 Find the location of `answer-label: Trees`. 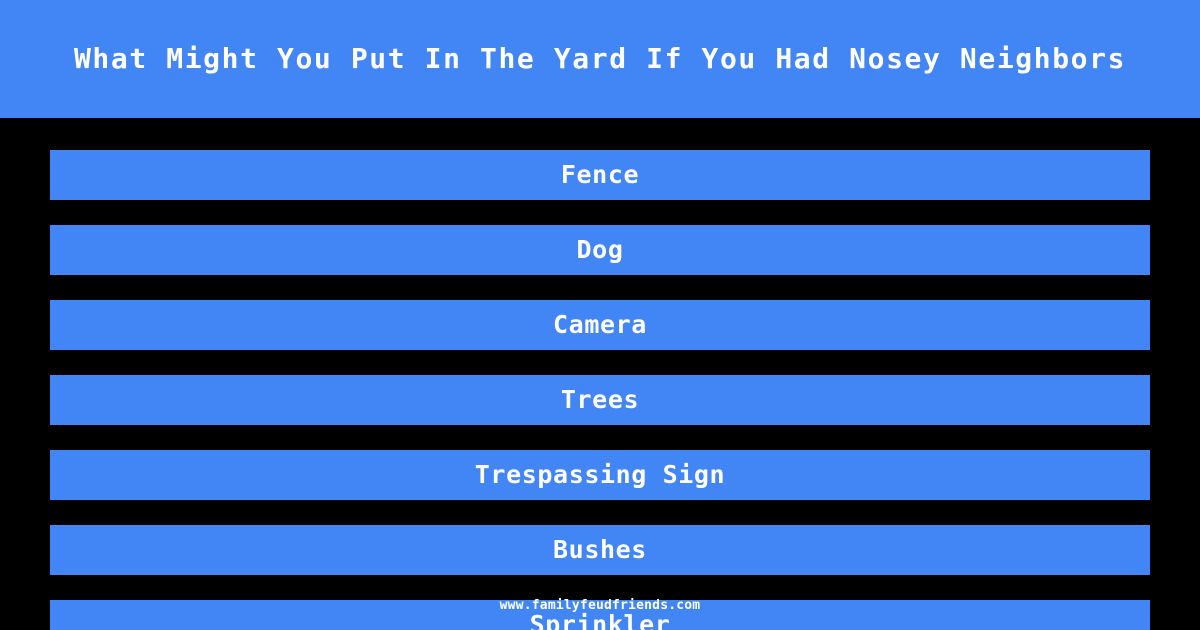

answer-label: Trees is located at coordinates (600, 399).